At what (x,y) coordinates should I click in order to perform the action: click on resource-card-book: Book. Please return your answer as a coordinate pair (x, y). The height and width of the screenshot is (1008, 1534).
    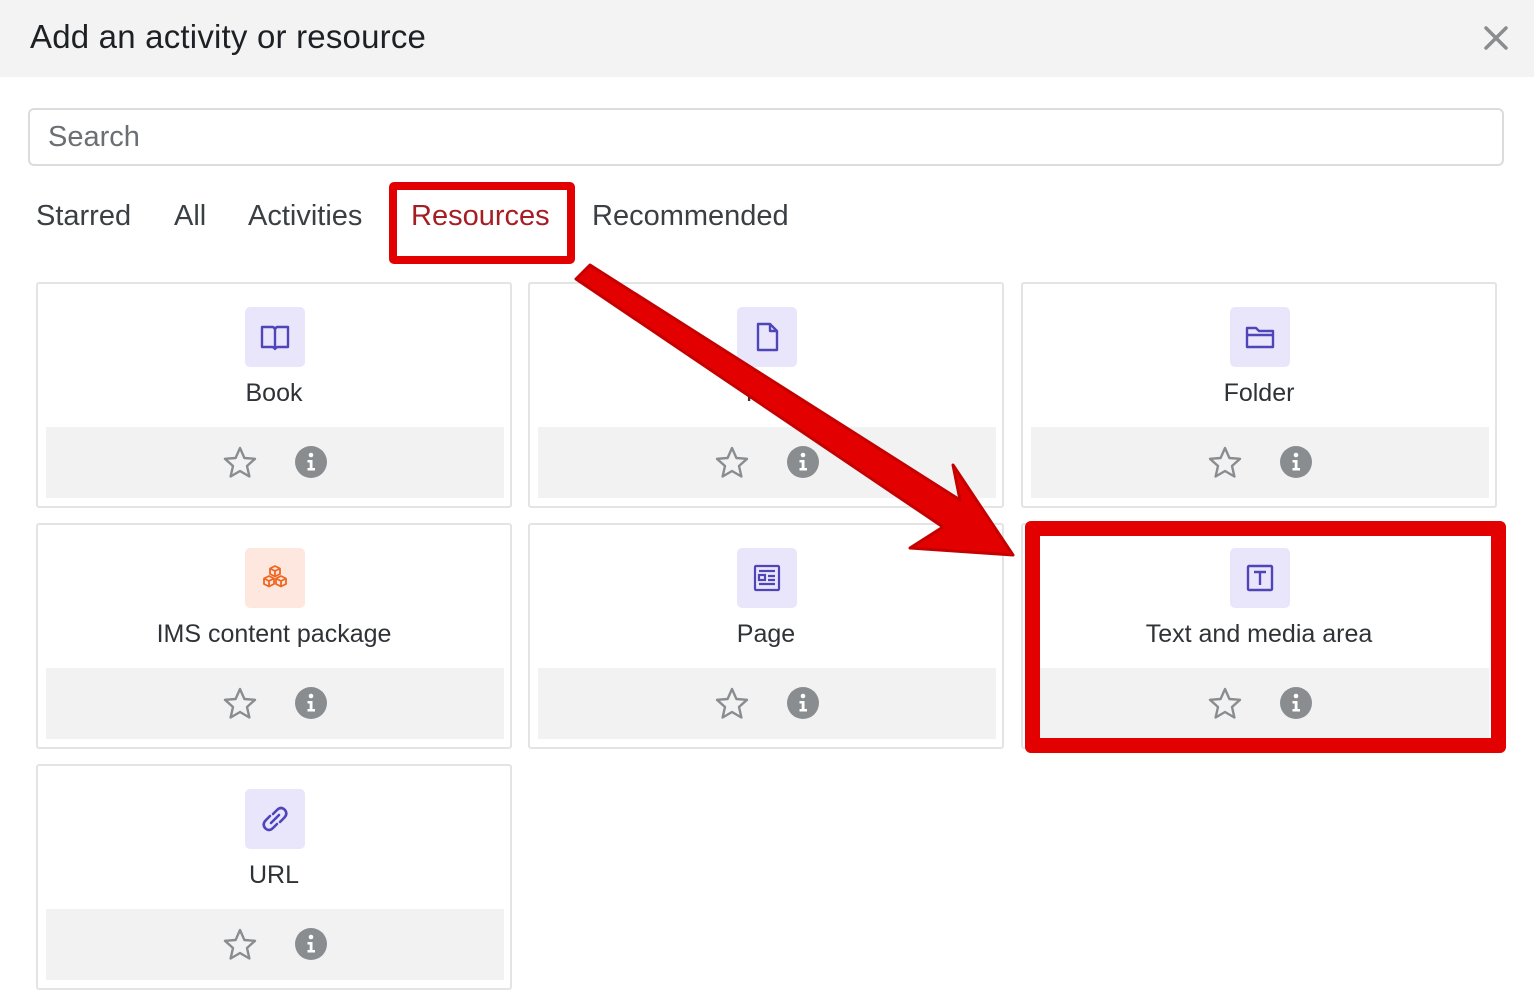
    Looking at the image, I should click on (274, 395).